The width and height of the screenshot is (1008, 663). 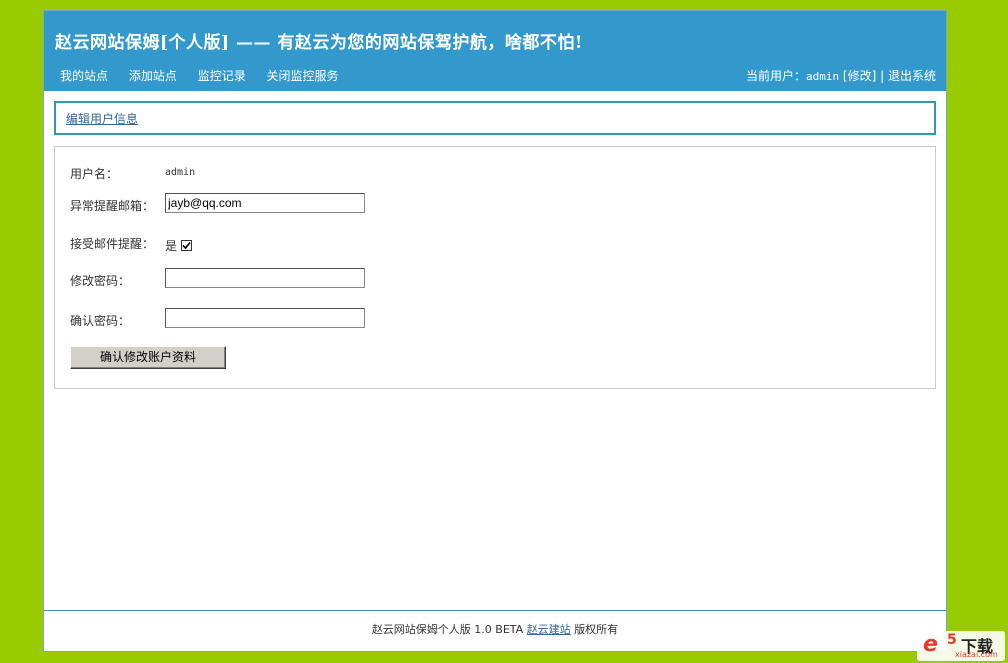 I want to click on current-user-label: 当前用户：, so click(x=775, y=76).